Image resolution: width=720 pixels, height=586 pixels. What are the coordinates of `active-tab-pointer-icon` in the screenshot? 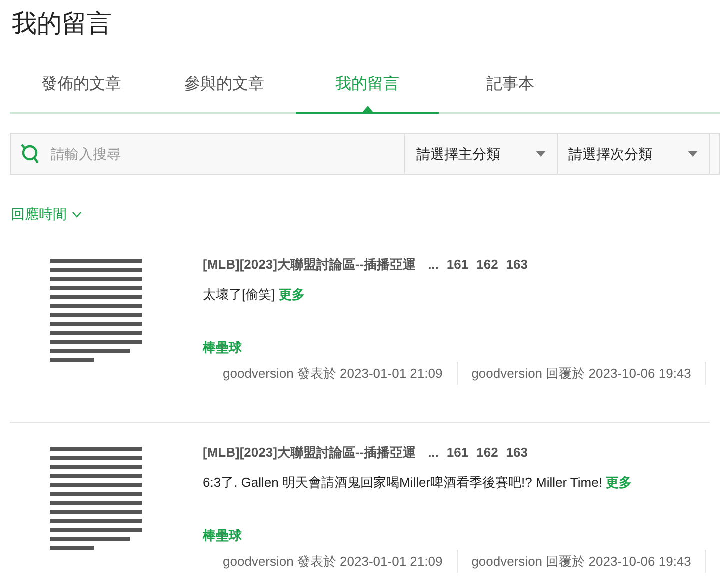 It's located at (367, 109).